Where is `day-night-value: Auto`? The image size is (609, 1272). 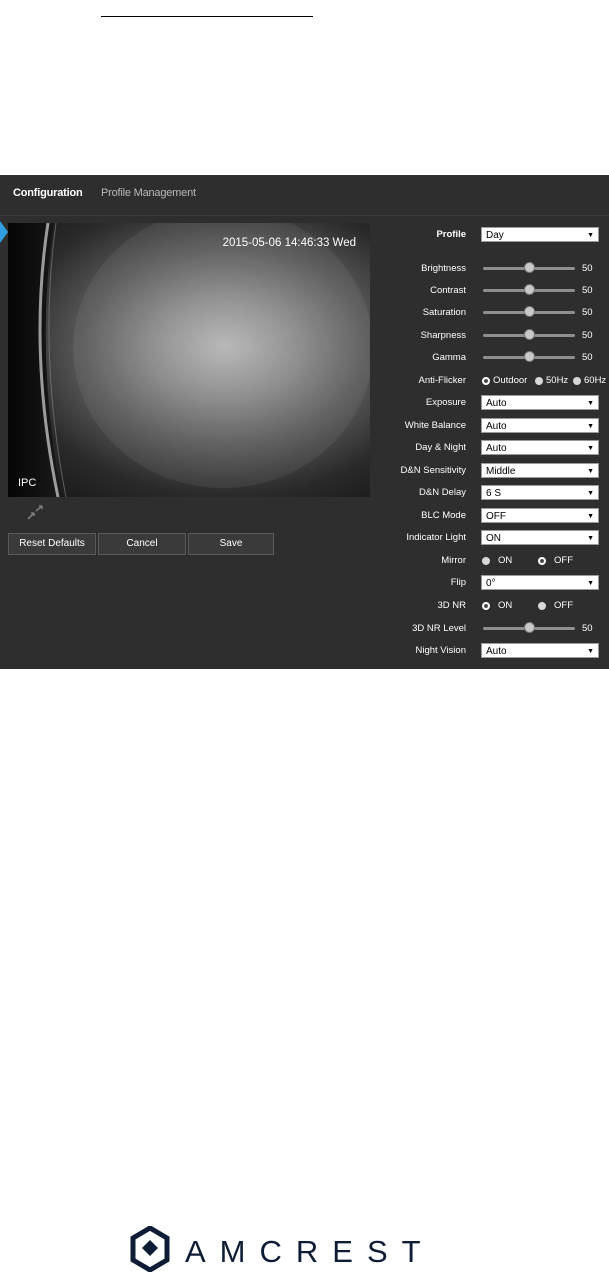
day-night-value: Auto is located at coordinates (496, 448).